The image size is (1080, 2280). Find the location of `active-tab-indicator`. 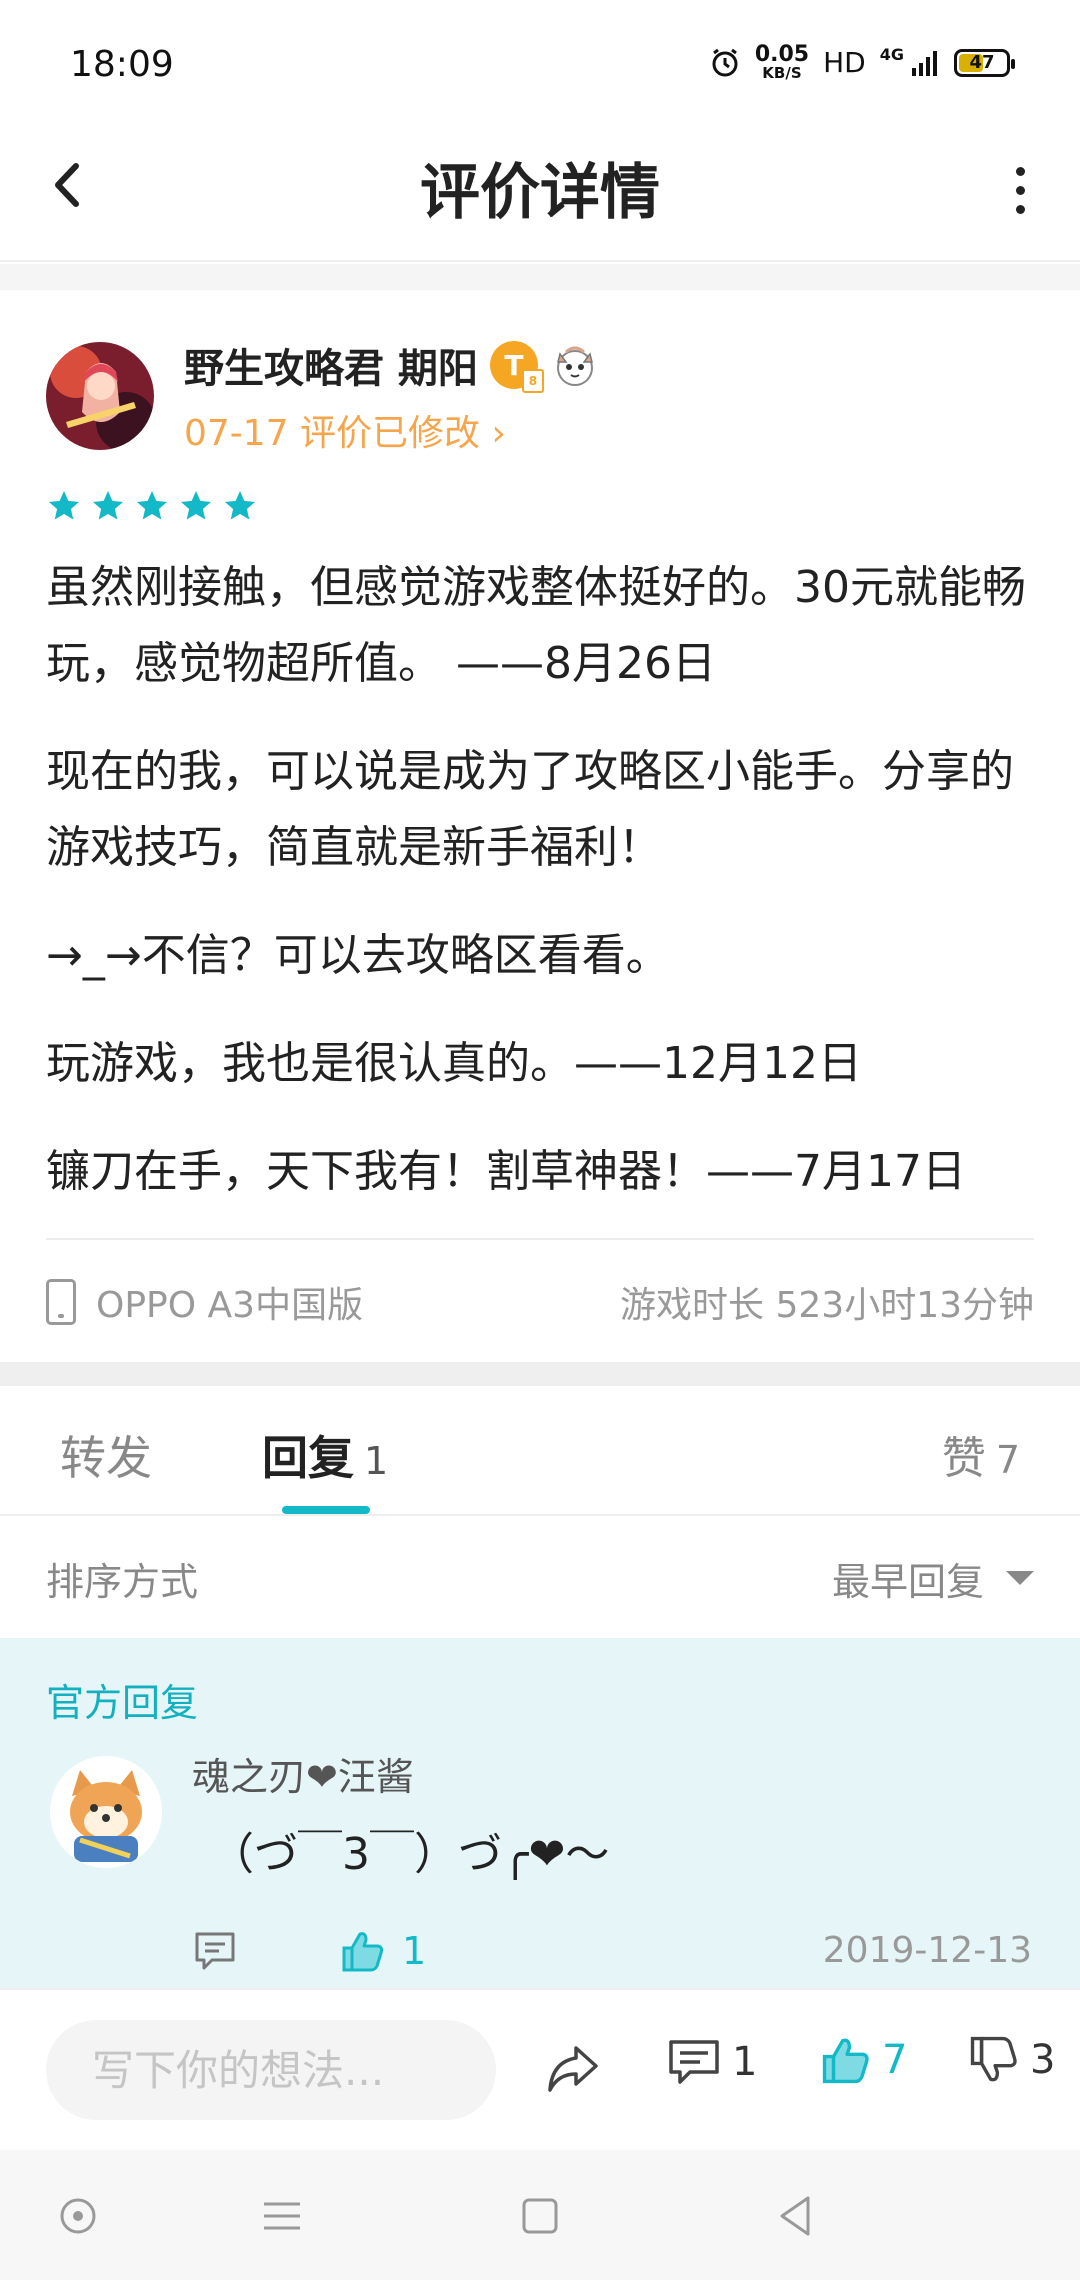

active-tab-indicator is located at coordinates (326, 1510).